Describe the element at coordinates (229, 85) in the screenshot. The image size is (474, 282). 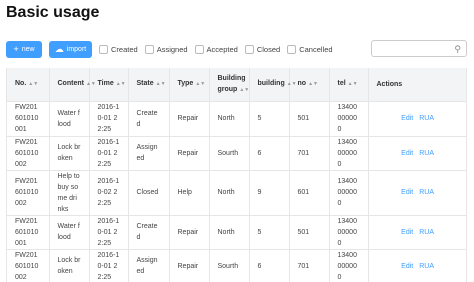
I see `column-header-building-group: Building group ▲▼` at that location.